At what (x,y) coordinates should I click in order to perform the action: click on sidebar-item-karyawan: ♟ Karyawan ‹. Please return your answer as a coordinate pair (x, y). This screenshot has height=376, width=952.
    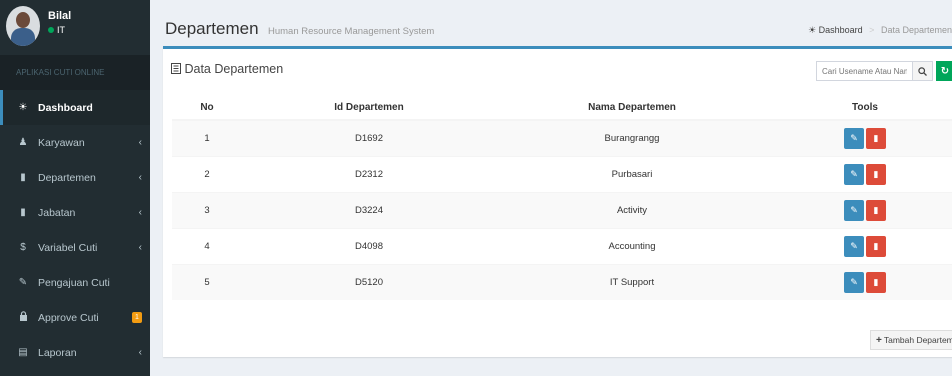
    Looking at the image, I should click on (75, 142).